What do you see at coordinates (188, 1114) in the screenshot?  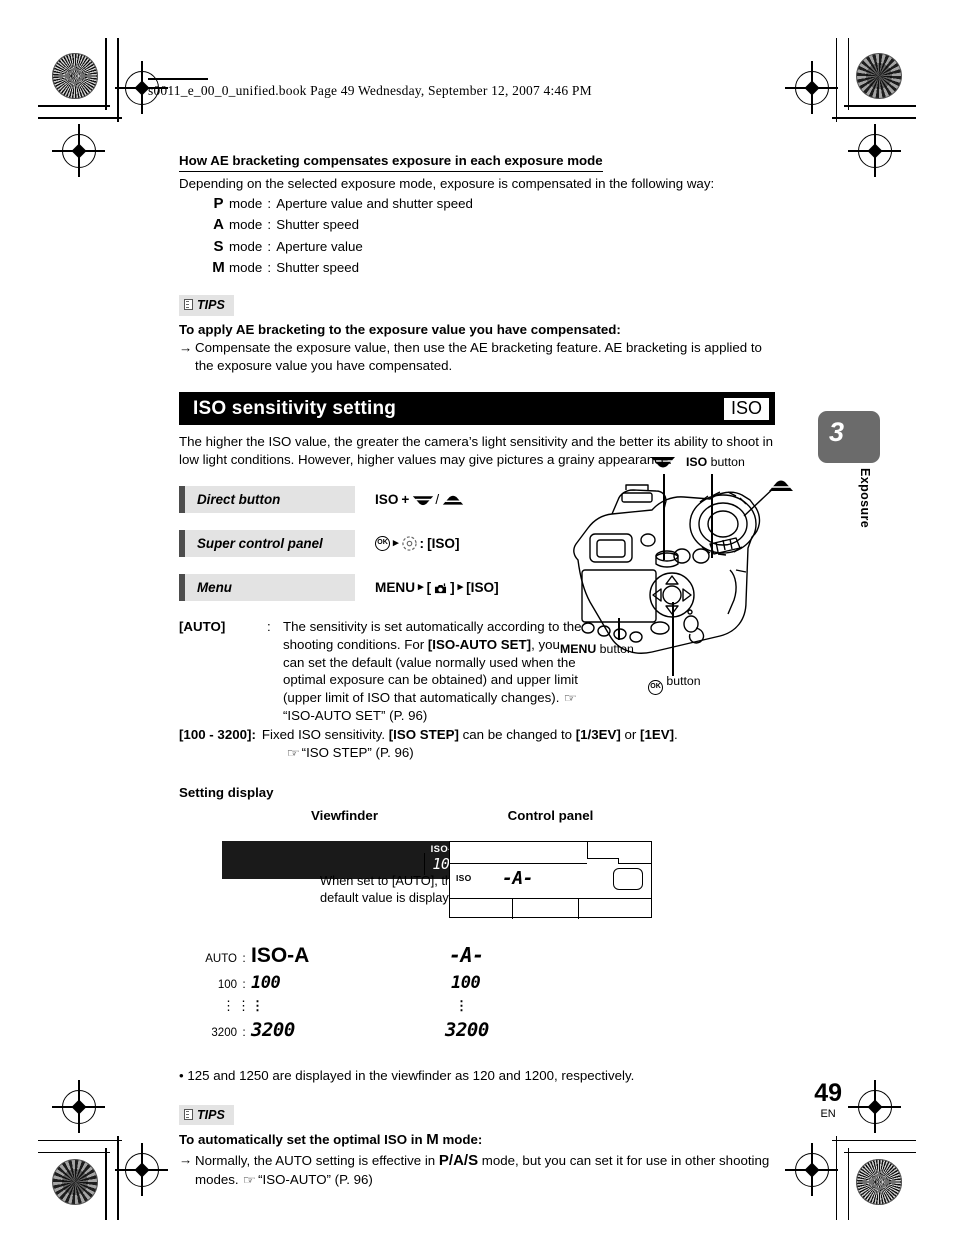 I see `book-icon` at bounding box center [188, 1114].